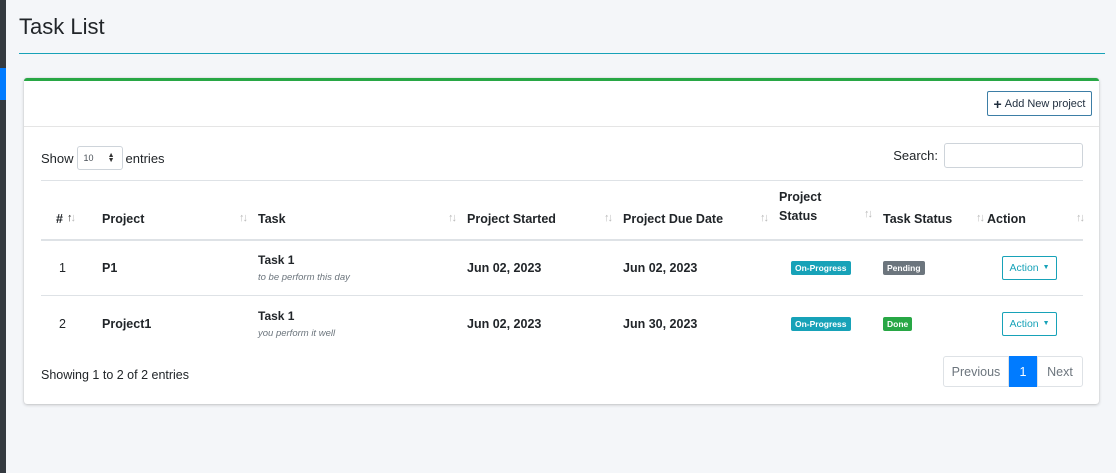  I want to click on page-header: Task List, so click(562, 27).